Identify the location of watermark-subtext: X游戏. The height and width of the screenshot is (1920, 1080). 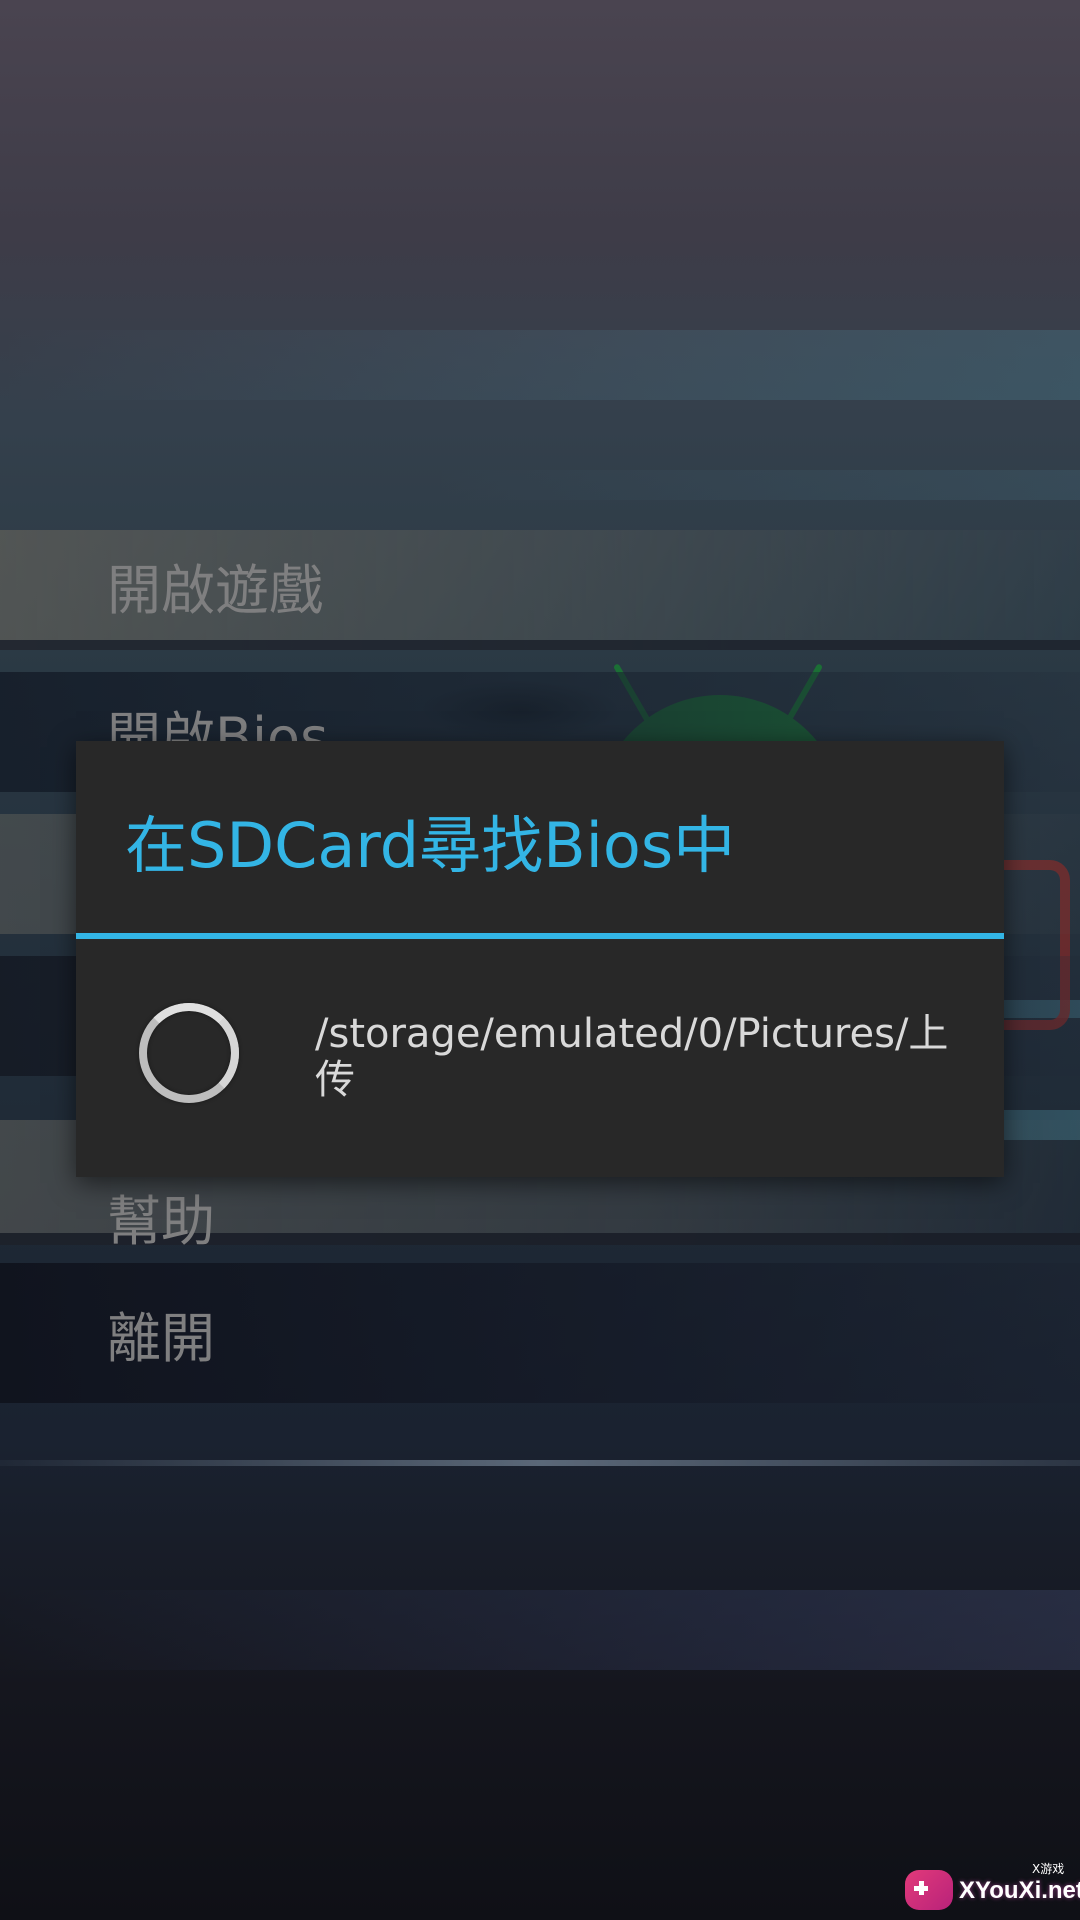
(1048, 1869).